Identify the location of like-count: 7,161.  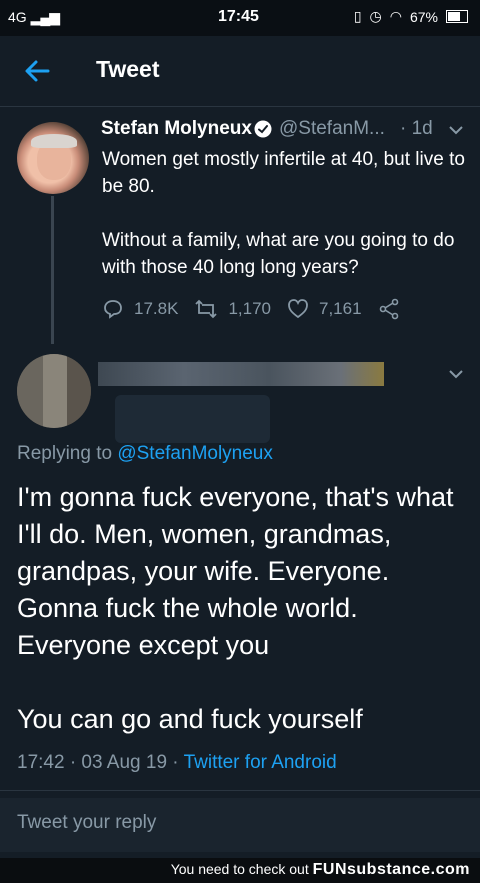
(340, 308).